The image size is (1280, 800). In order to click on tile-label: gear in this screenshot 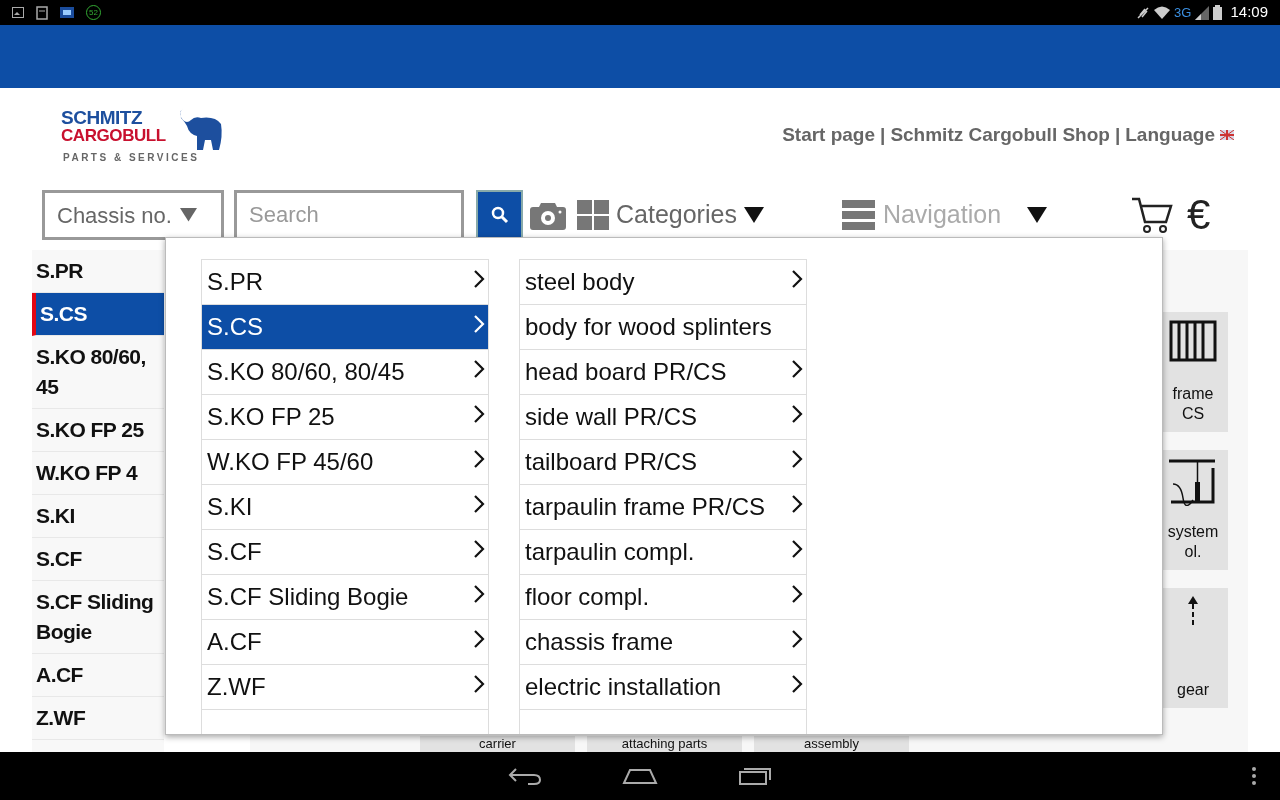, I will do `click(1193, 690)`.